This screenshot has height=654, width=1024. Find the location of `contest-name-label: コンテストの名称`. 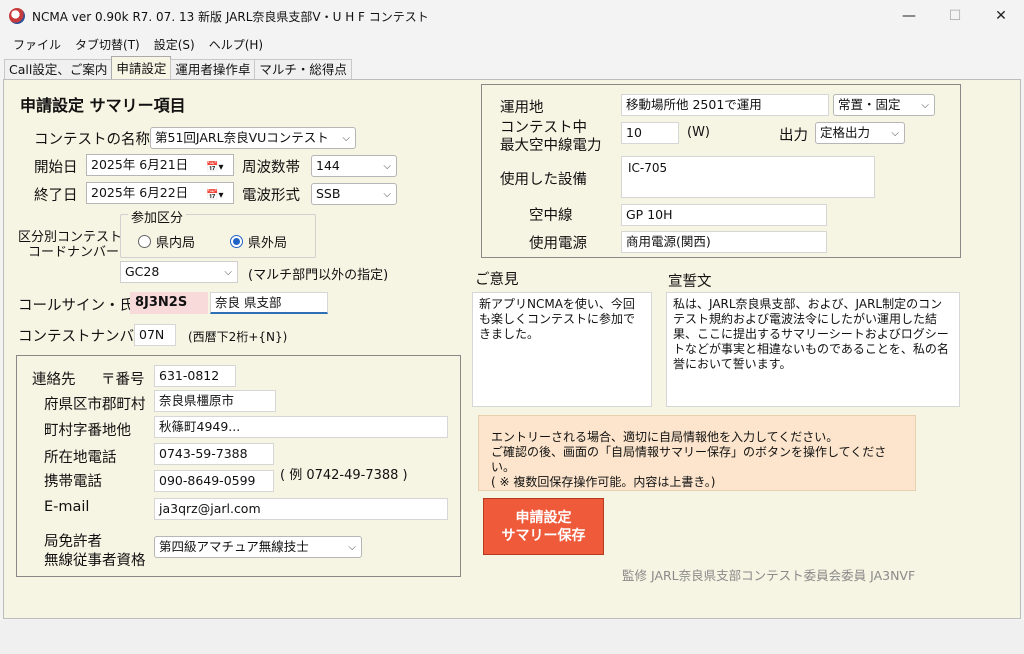

contest-name-label: コンテストの名称 is located at coordinates (92, 140).